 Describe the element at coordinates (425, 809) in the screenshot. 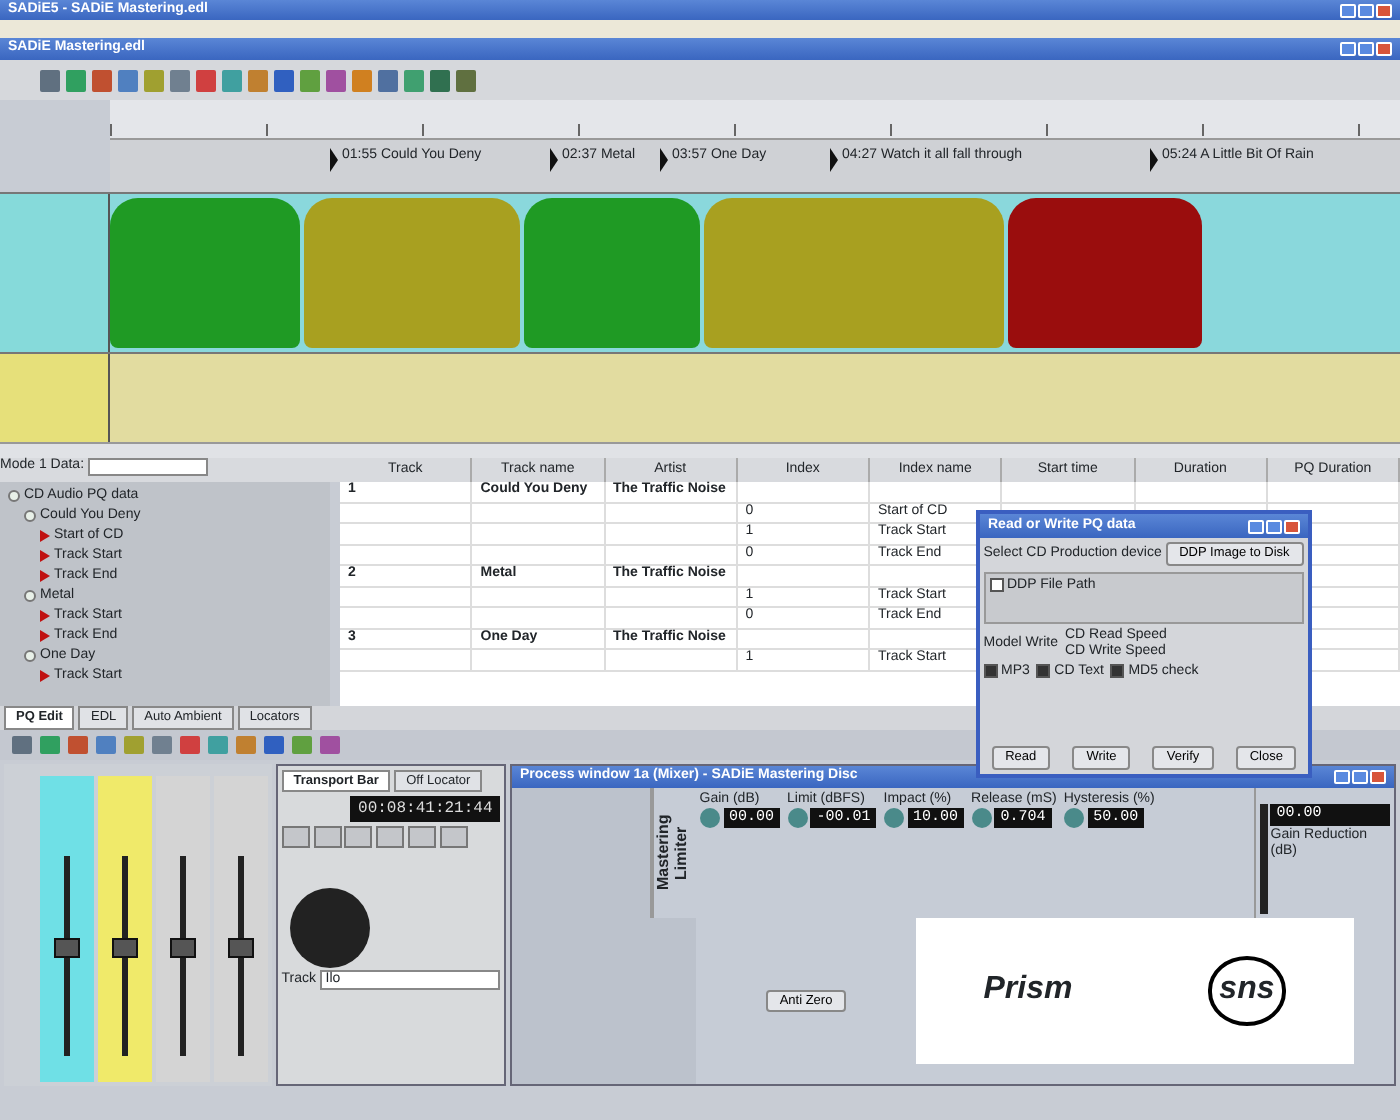

I see `time-display: 00:08:41:21:44` at that location.